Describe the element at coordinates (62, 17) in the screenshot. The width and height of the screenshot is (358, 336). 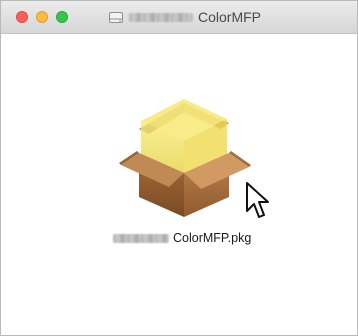
I see `zoom-button` at that location.